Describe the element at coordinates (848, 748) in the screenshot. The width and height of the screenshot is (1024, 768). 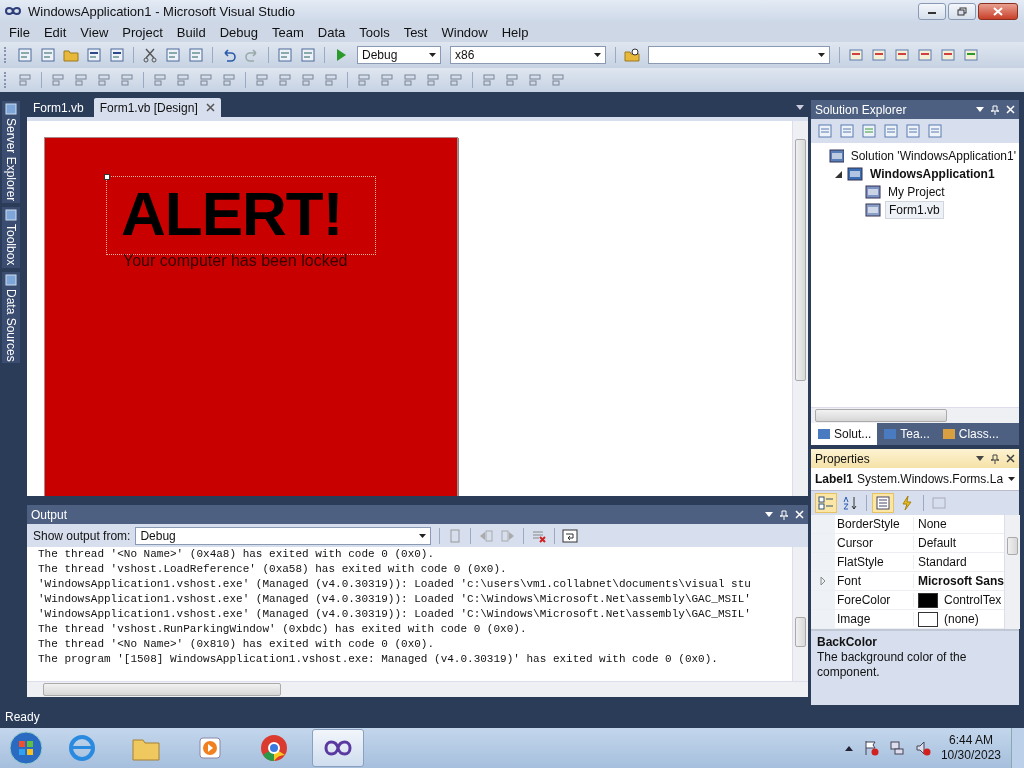
I see `show-hidden-icons` at that location.